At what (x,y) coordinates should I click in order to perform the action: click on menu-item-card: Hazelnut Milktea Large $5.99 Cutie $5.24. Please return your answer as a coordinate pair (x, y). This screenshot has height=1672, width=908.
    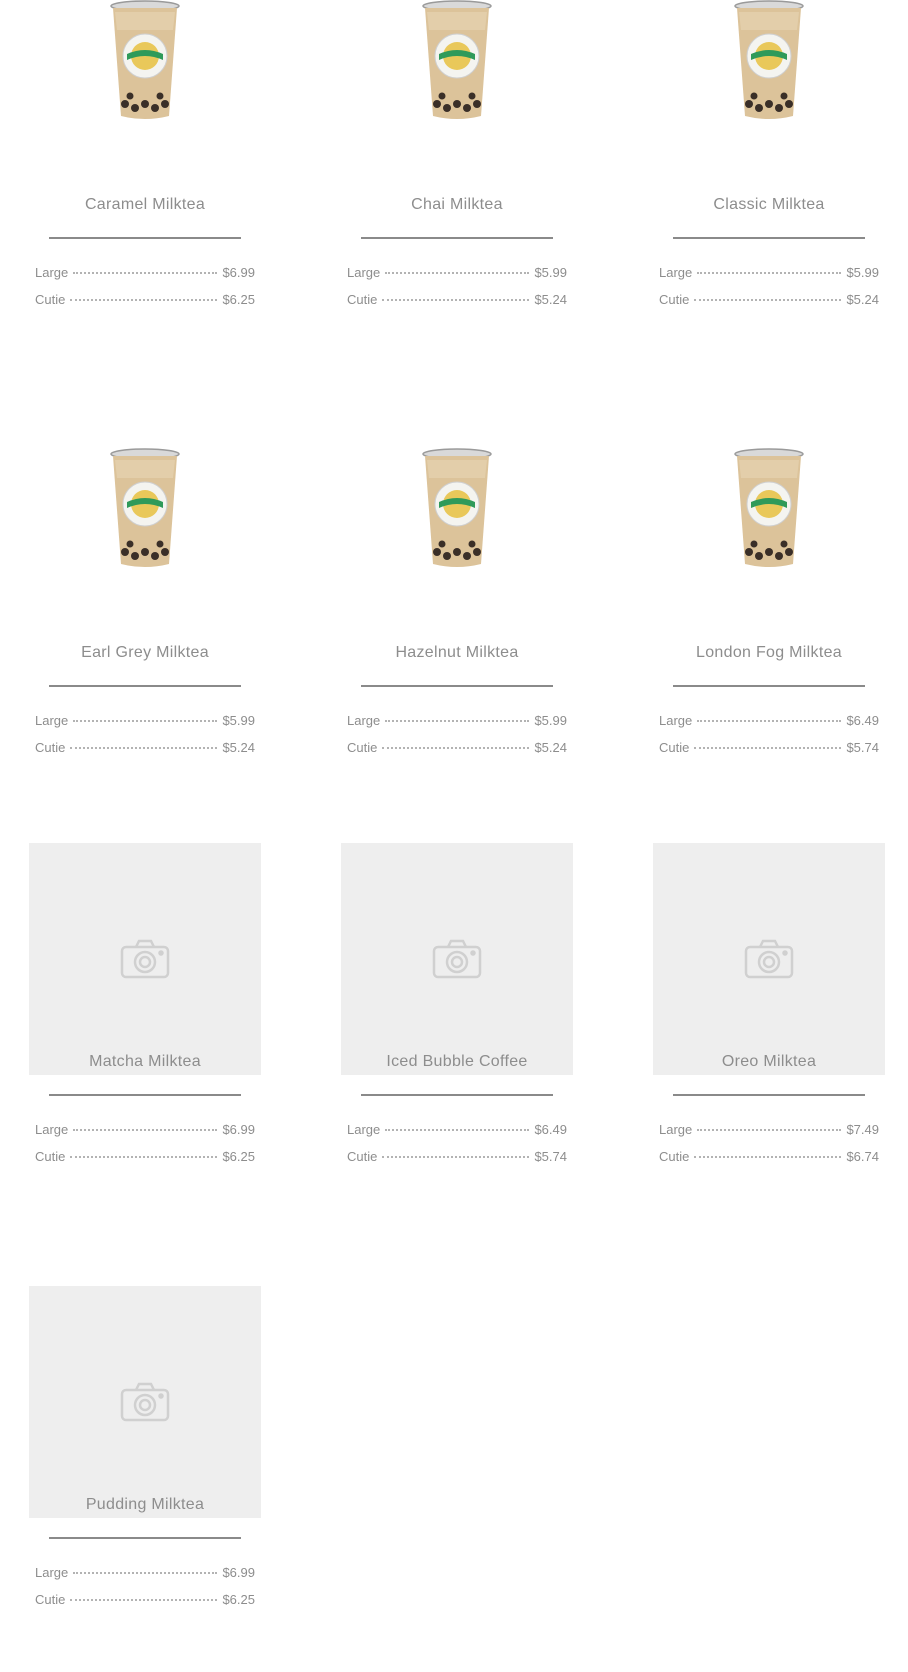
    Looking at the image, I should click on (457, 594).